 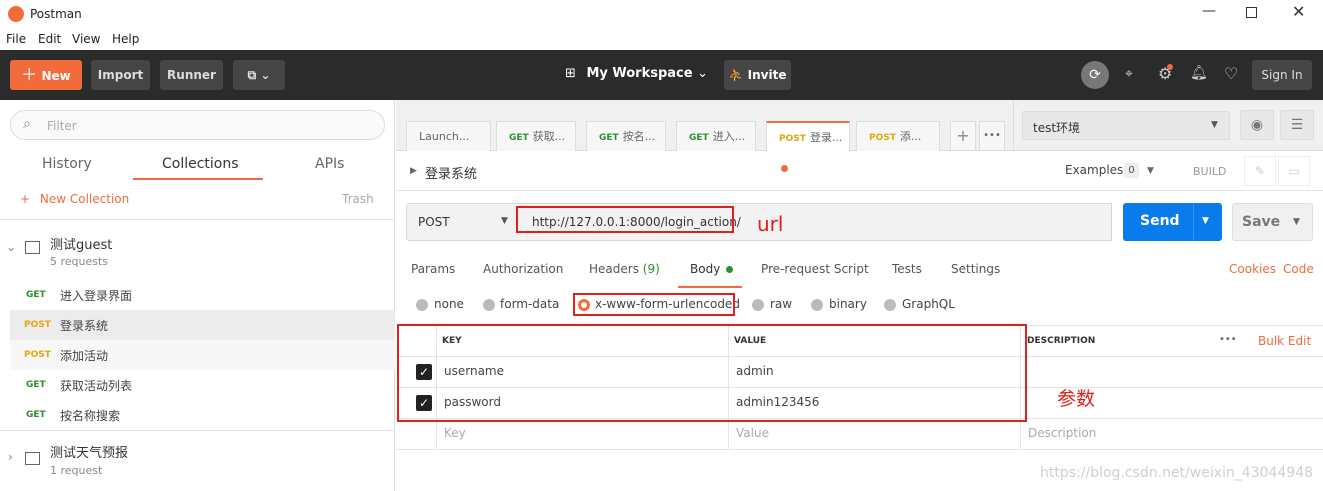 I want to click on column-description: DESCRIPTION, so click(x=1061, y=341).